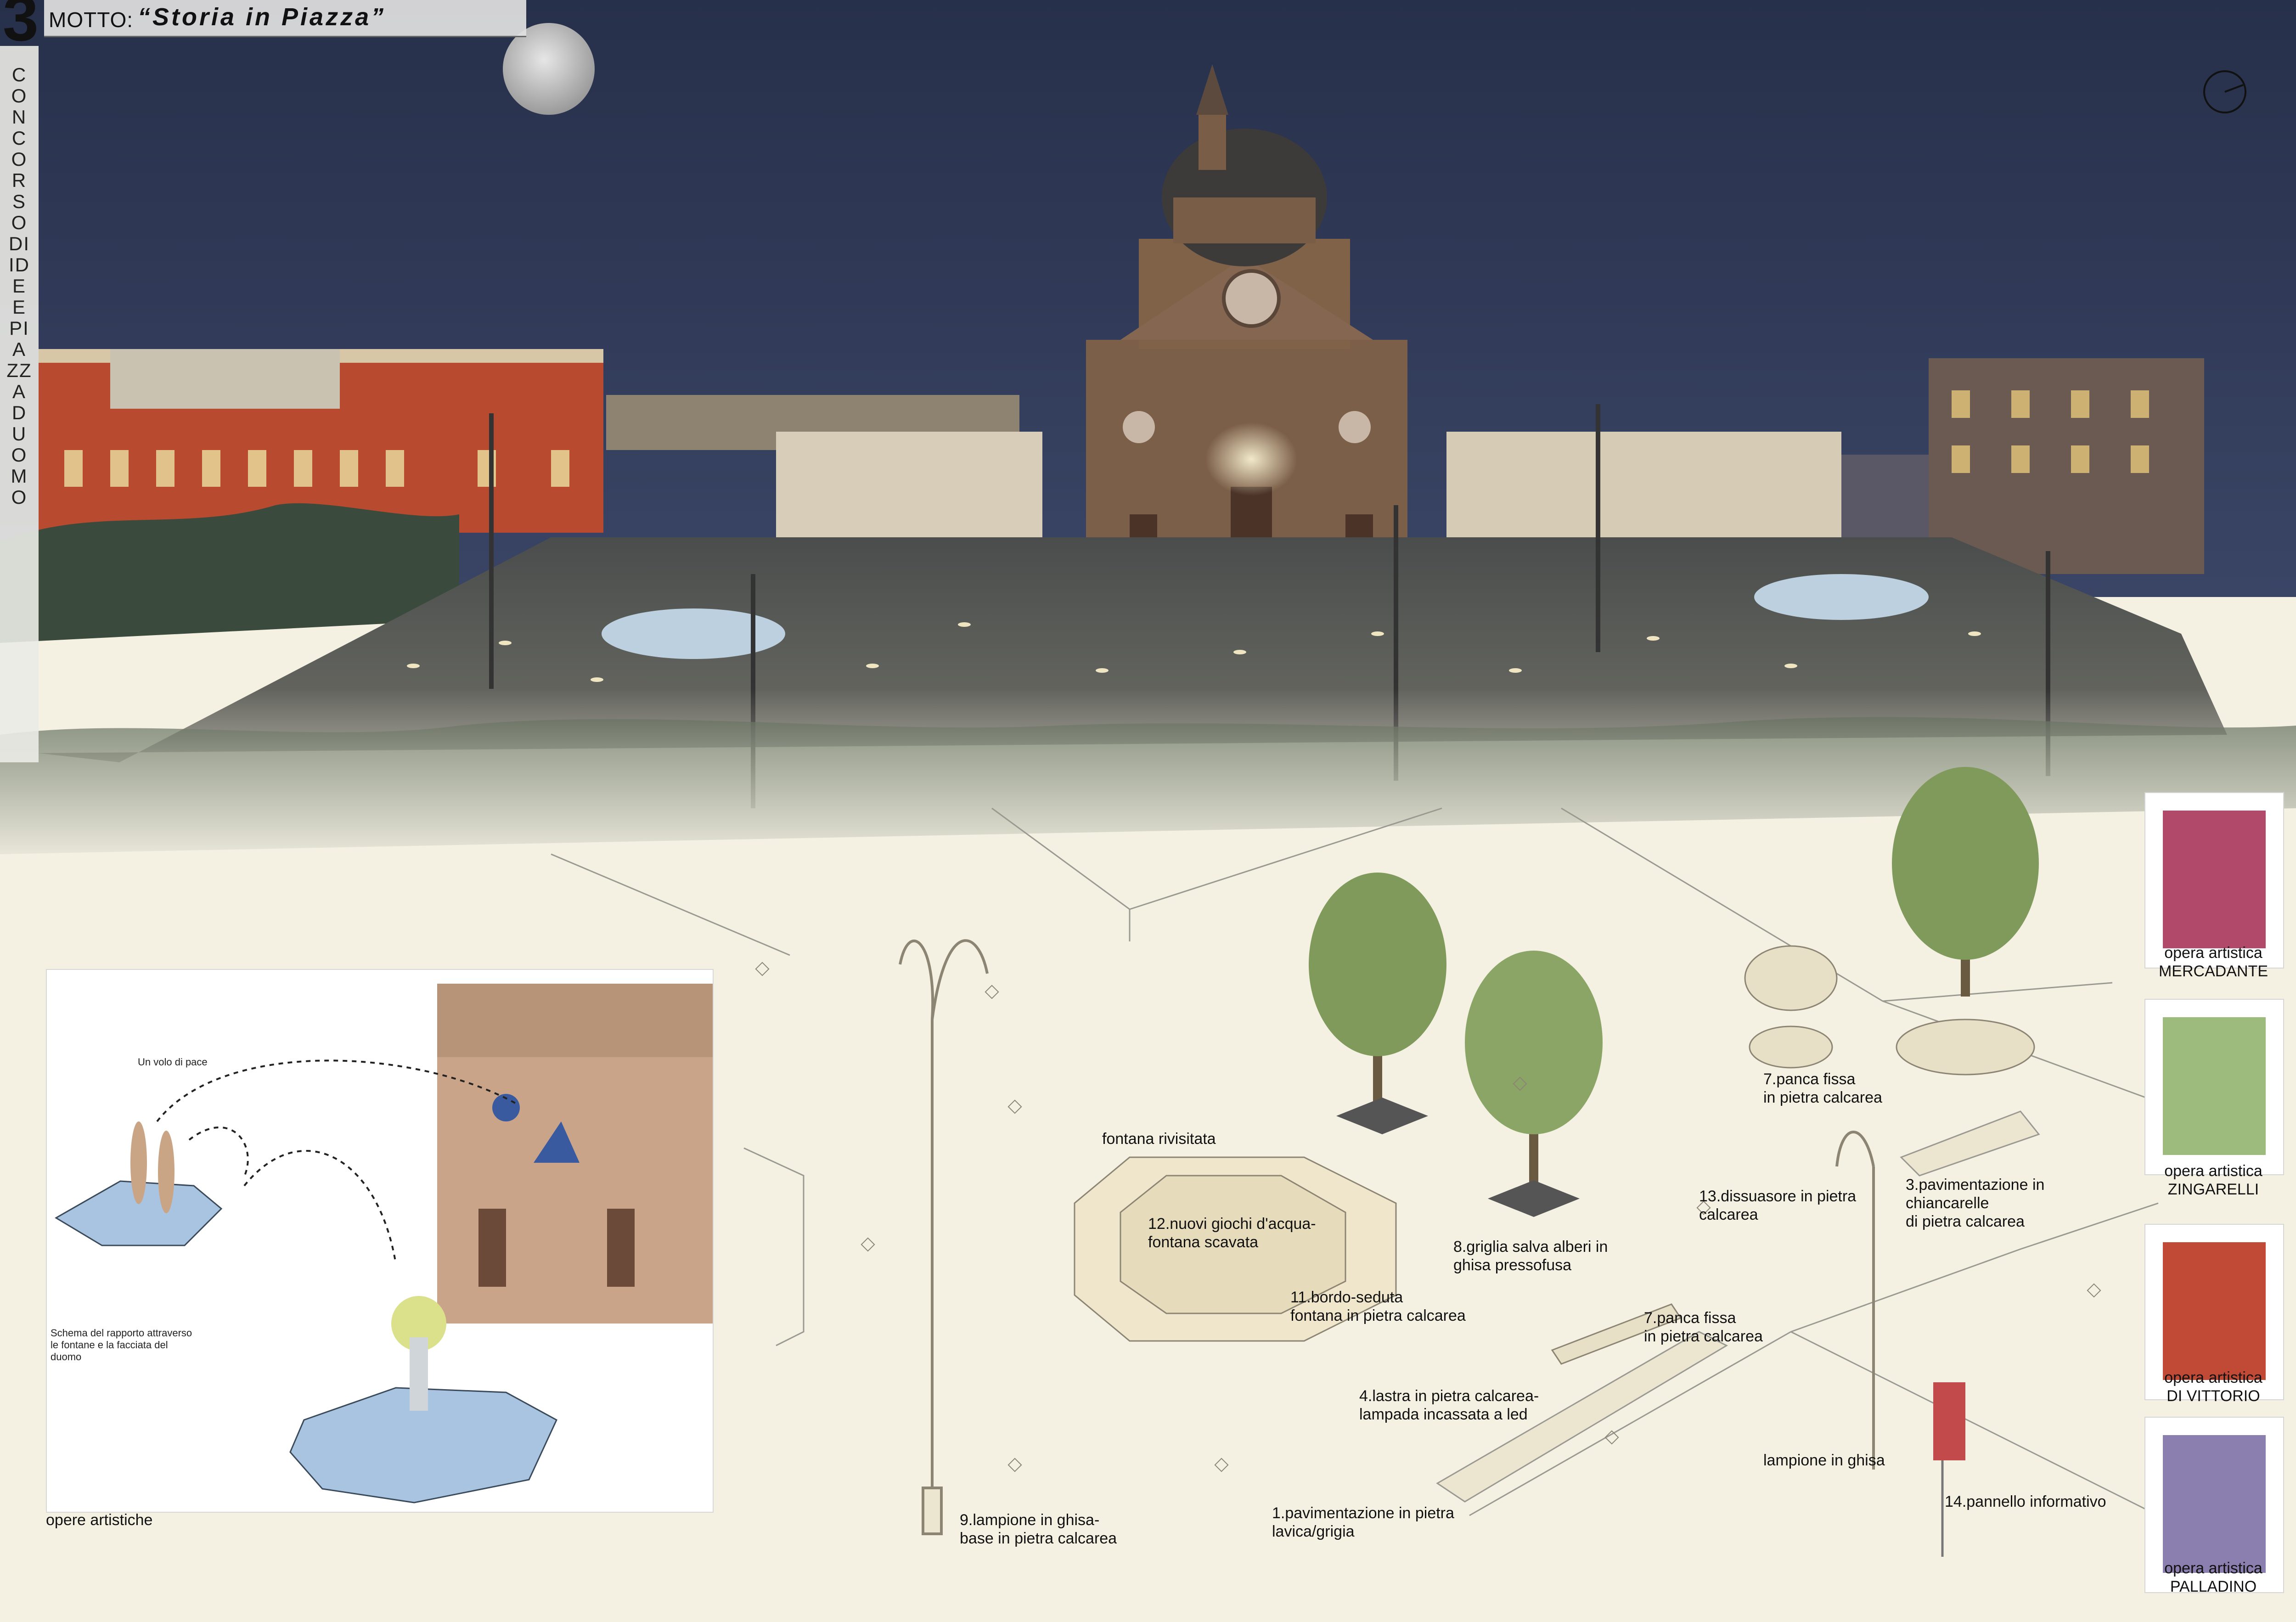  What do you see at coordinates (1823, 1088) in the screenshot?
I see `callout-7a: 7.panca fissa in pietra calcarea` at bounding box center [1823, 1088].